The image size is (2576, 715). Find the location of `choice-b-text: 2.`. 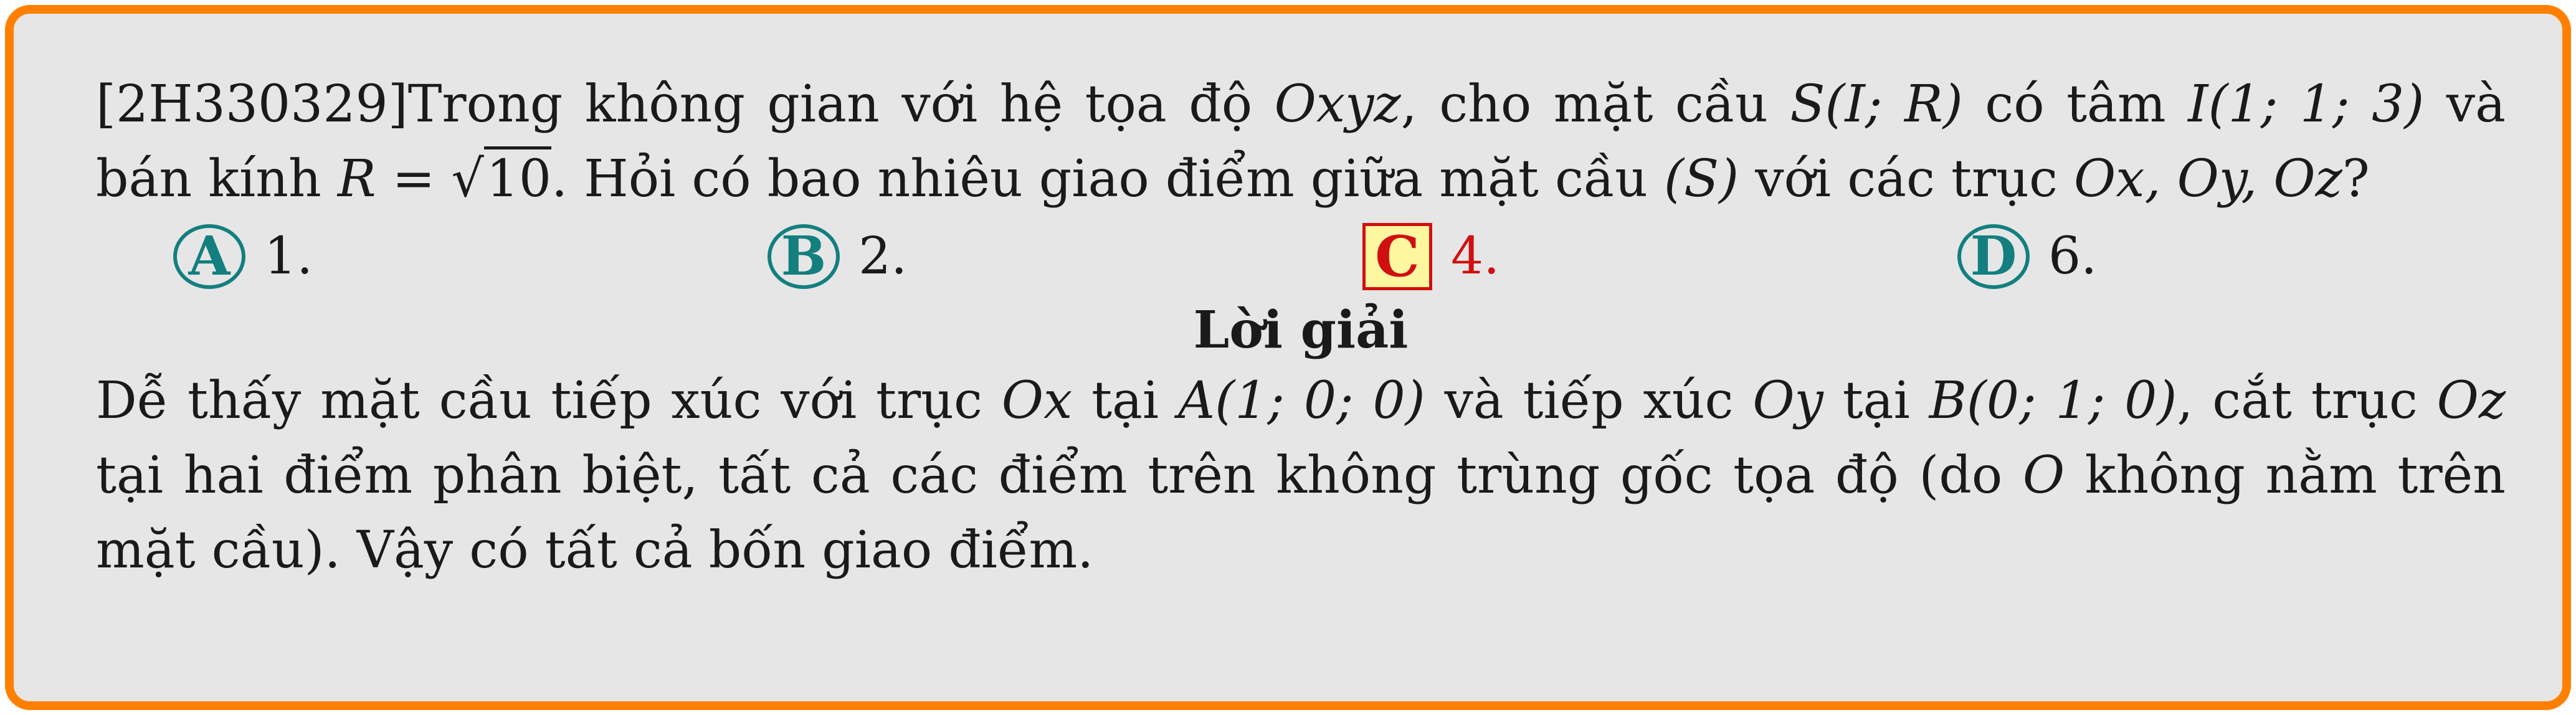

choice-b-text: 2. is located at coordinates (883, 256).